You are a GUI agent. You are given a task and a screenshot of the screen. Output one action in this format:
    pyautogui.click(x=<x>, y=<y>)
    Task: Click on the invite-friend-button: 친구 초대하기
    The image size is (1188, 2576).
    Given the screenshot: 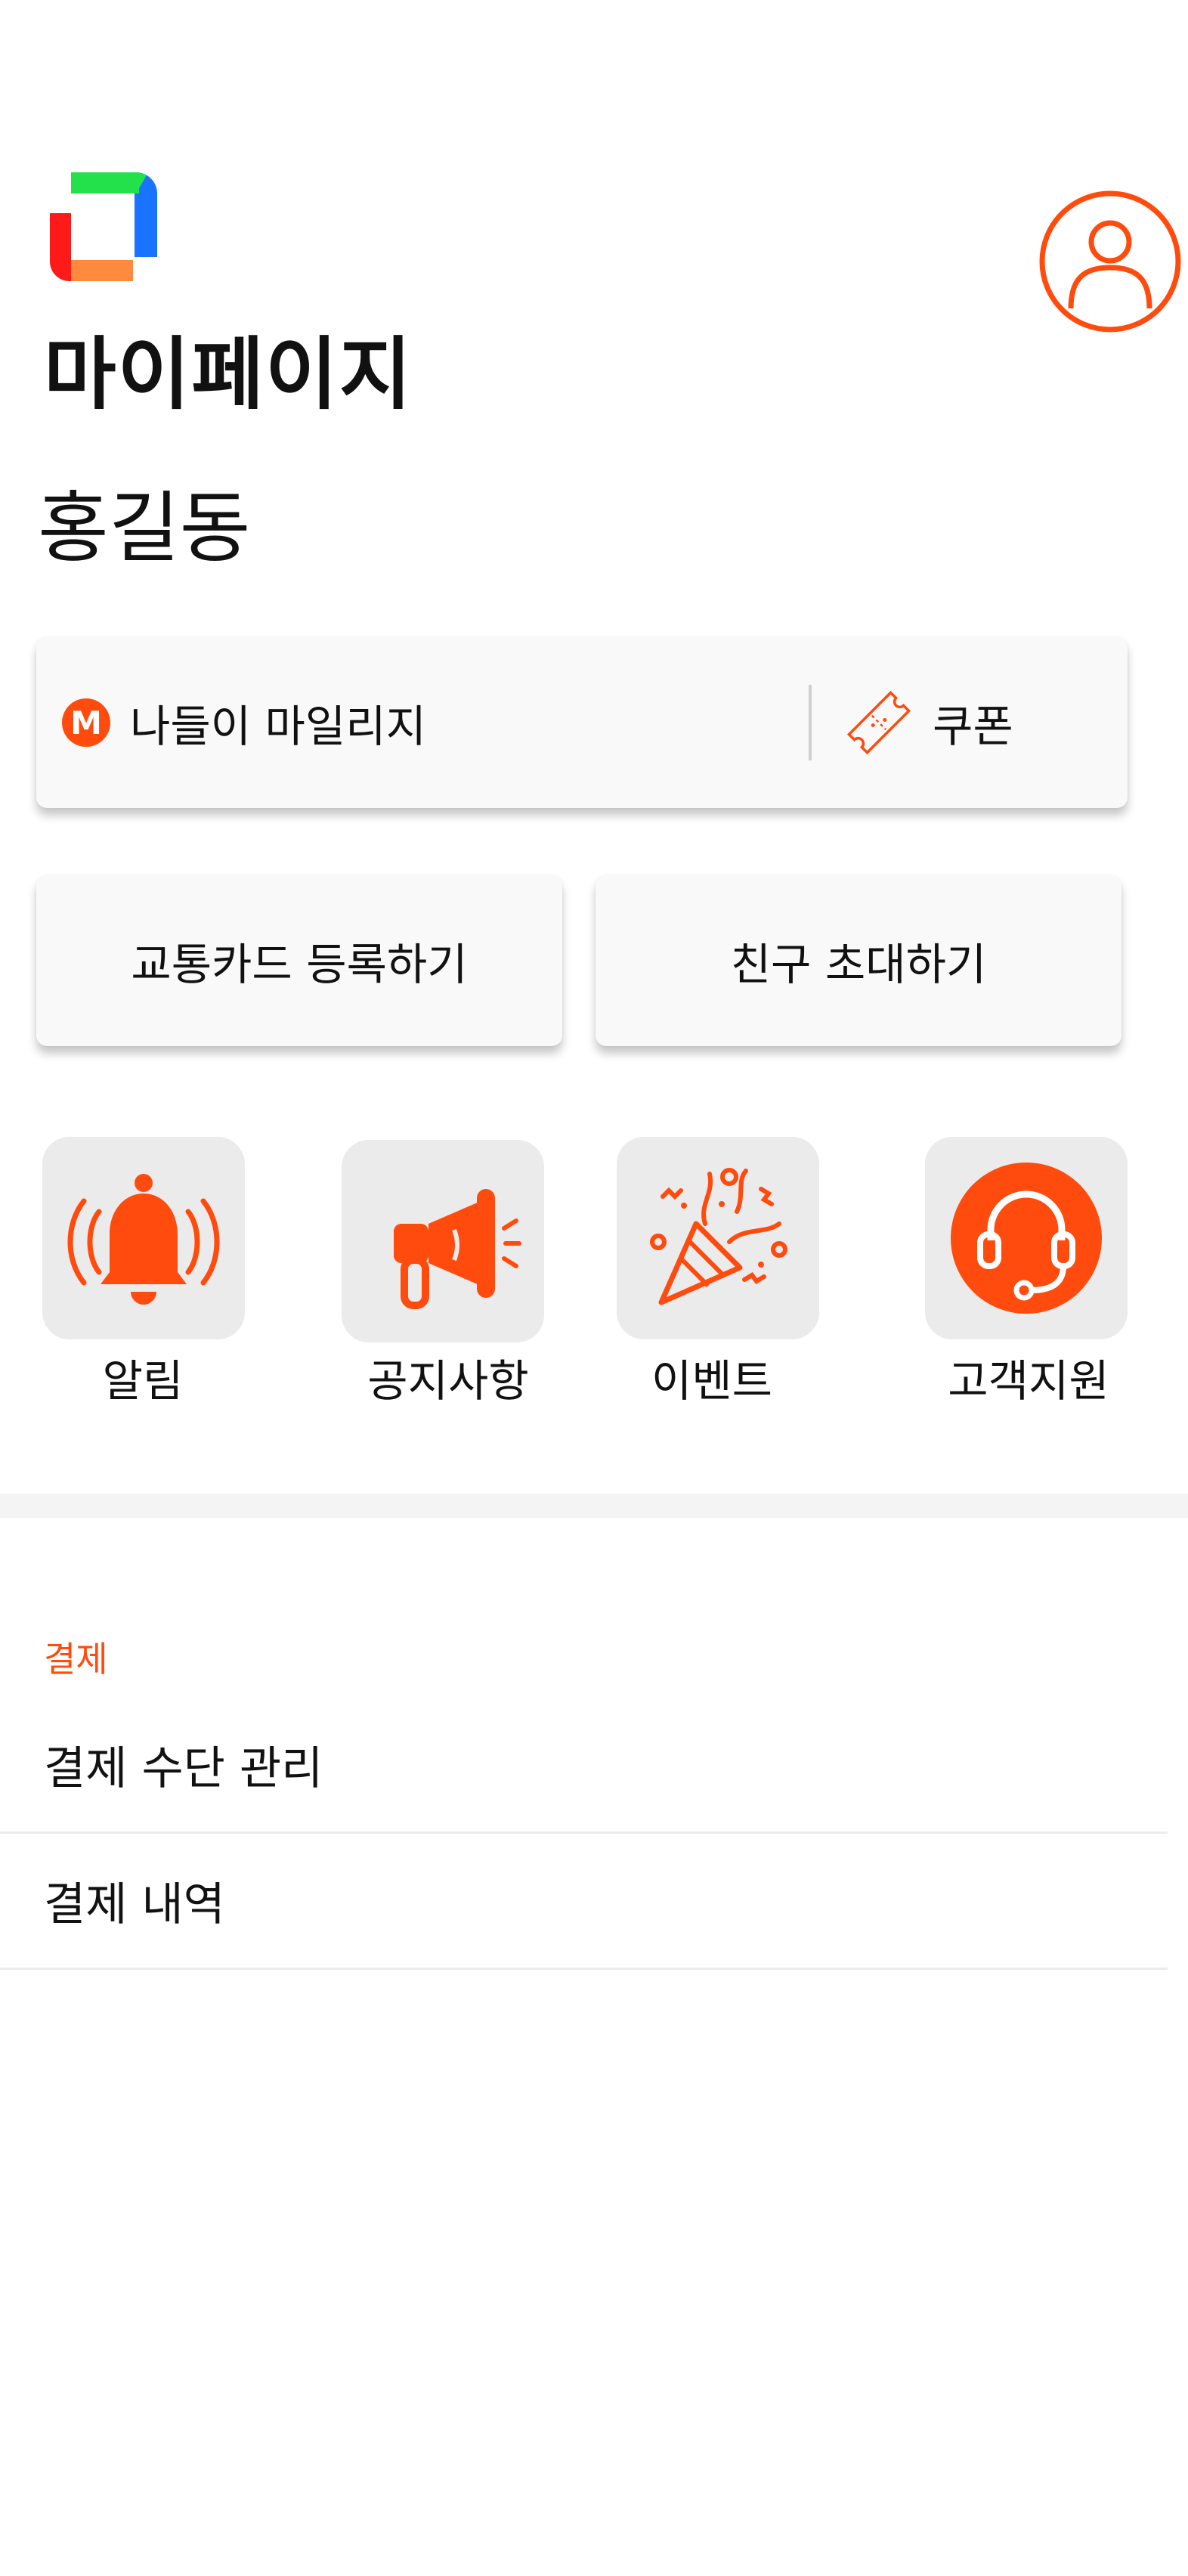 What is the action you would take?
    pyautogui.click(x=859, y=960)
    